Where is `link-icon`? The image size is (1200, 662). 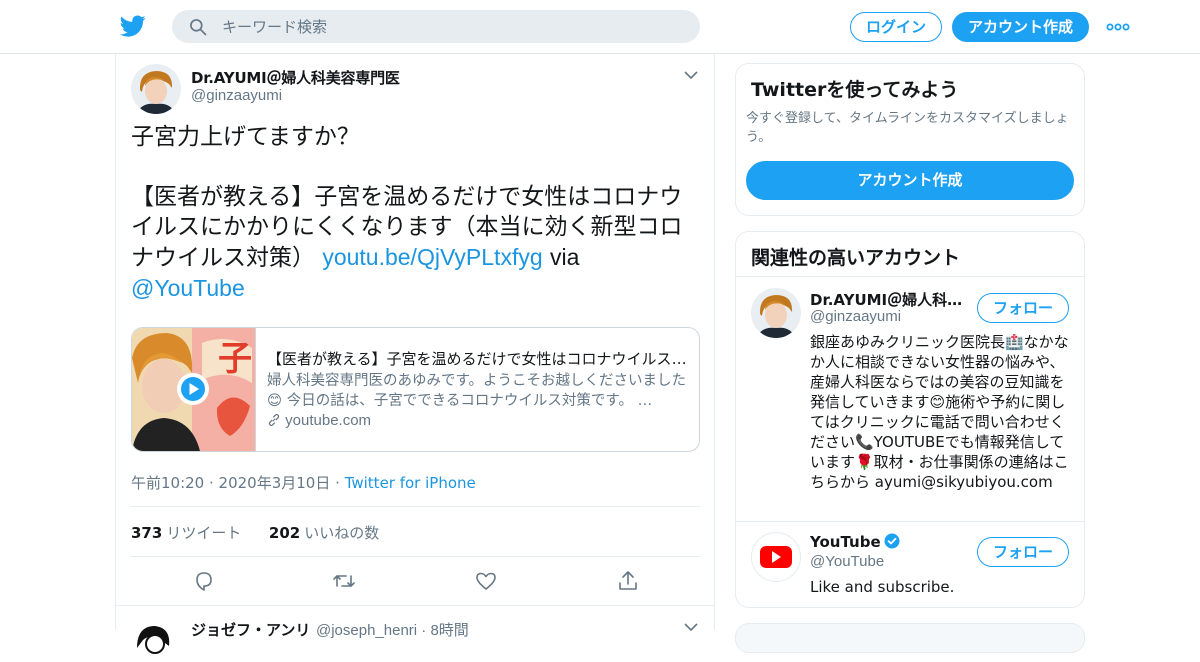 link-icon is located at coordinates (274, 420).